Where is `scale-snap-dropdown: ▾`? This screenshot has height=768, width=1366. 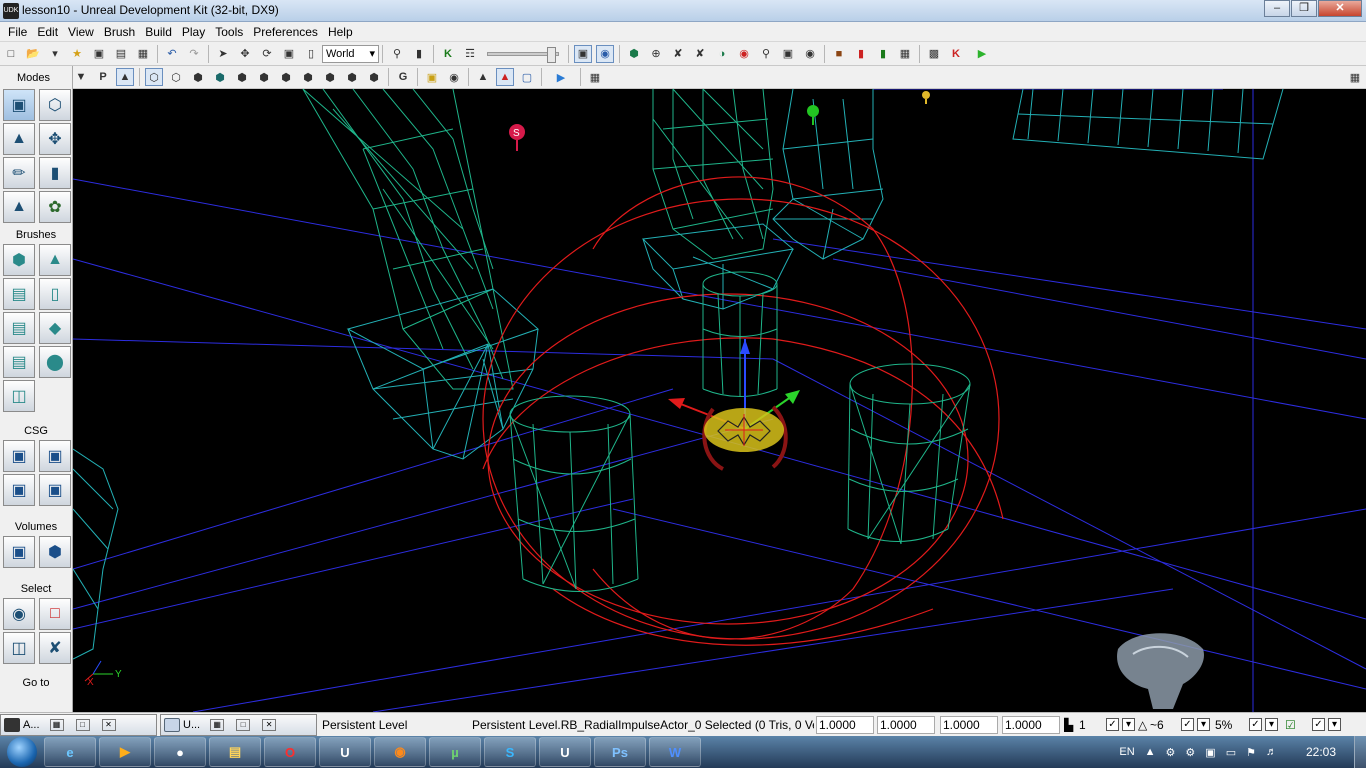
scale-snap-dropdown: ▾ is located at coordinates (1271, 724).